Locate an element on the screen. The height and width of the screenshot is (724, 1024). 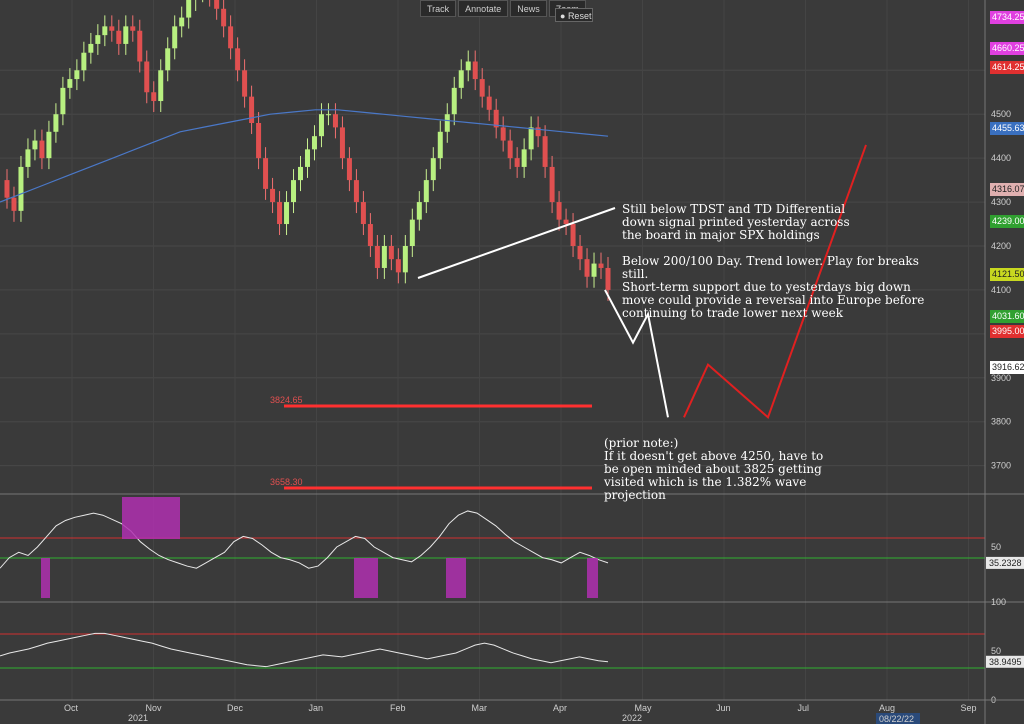
price-tag: 3995.00 is located at coordinates (1007, 331).